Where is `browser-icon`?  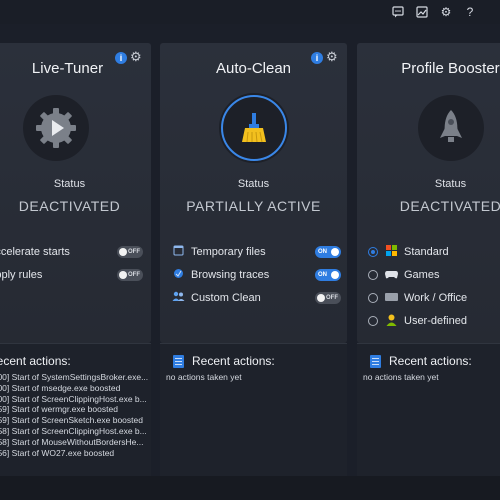
browser-icon is located at coordinates (178, 275).